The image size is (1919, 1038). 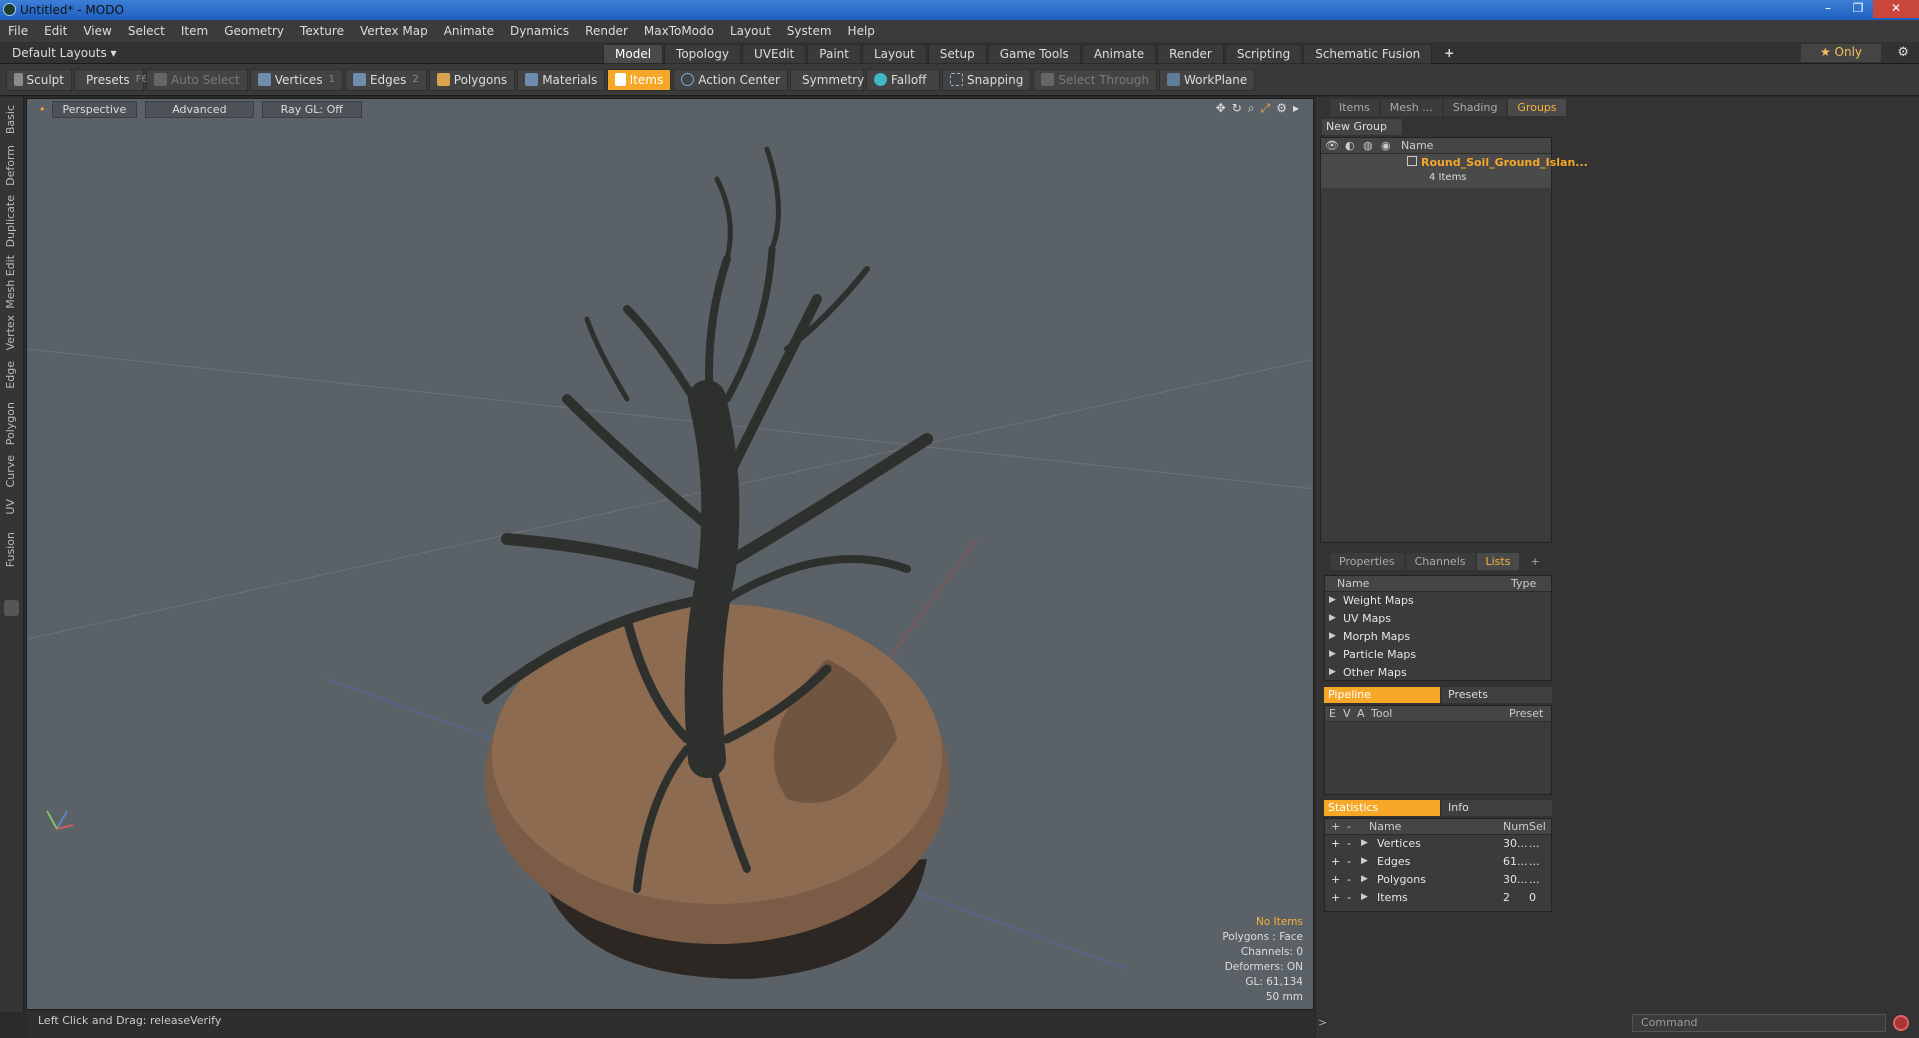 What do you see at coordinates (1440, 561) in the screenshot?
I see `tab-channels: Channels` at bounding box center [1440, 561].